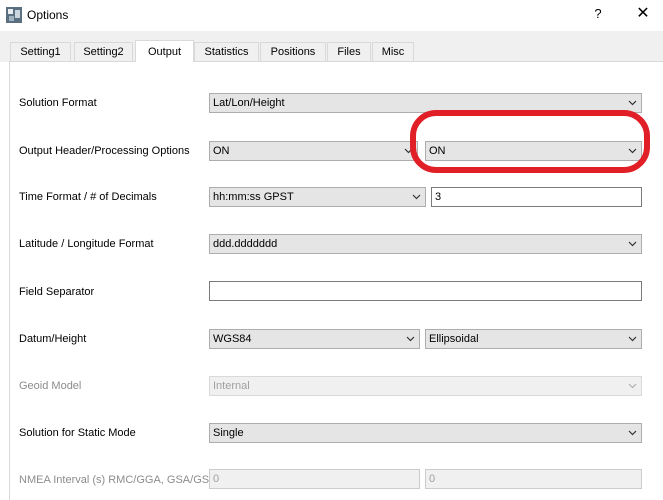 Image resolution: width=663 pixels, height=500 pixels. Describe the element at coordinates (104, 151) in the screenshot. I see `output-header-label: Output Header/Processing Options` at that location.